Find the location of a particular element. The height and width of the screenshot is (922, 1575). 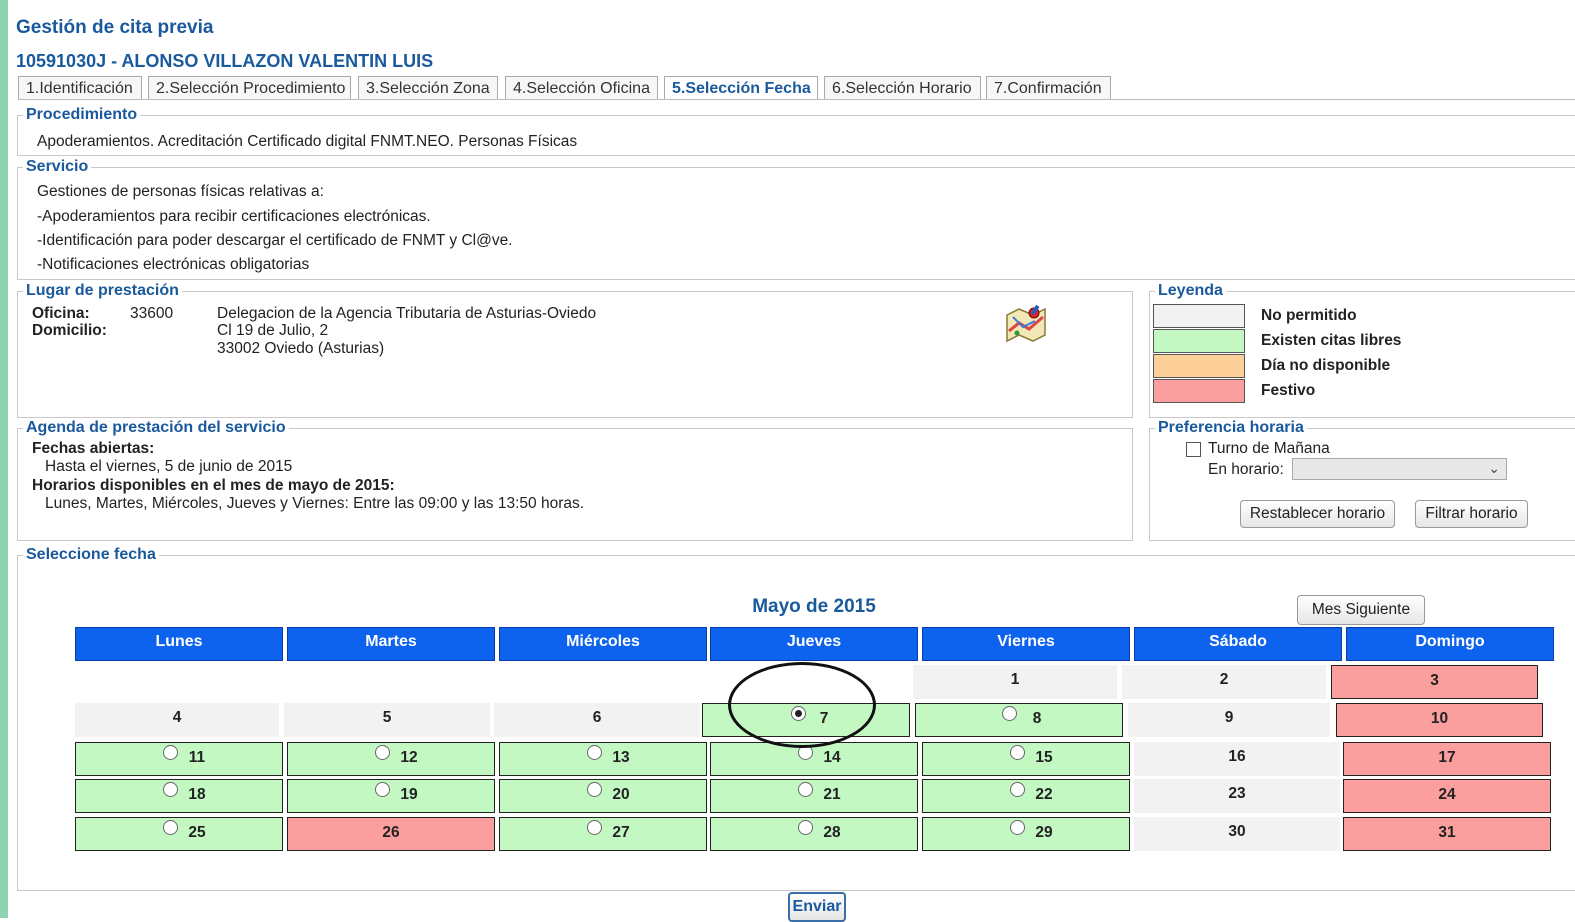

app-title: Gestión de cita previa is located at coordinates (115, 27).